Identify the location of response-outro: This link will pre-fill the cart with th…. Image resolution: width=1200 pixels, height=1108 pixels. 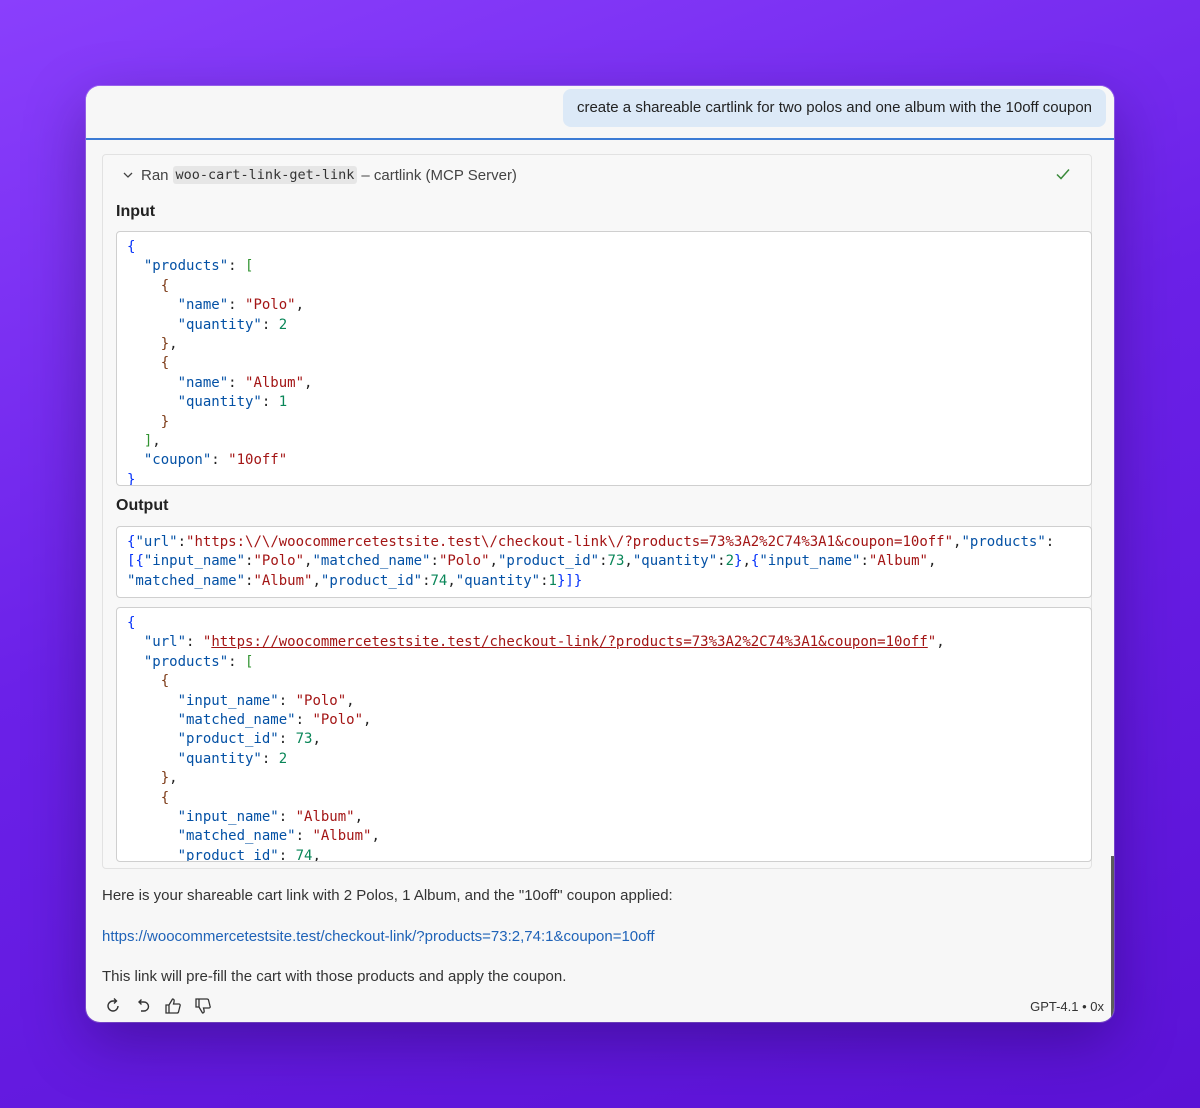
(334, 976).